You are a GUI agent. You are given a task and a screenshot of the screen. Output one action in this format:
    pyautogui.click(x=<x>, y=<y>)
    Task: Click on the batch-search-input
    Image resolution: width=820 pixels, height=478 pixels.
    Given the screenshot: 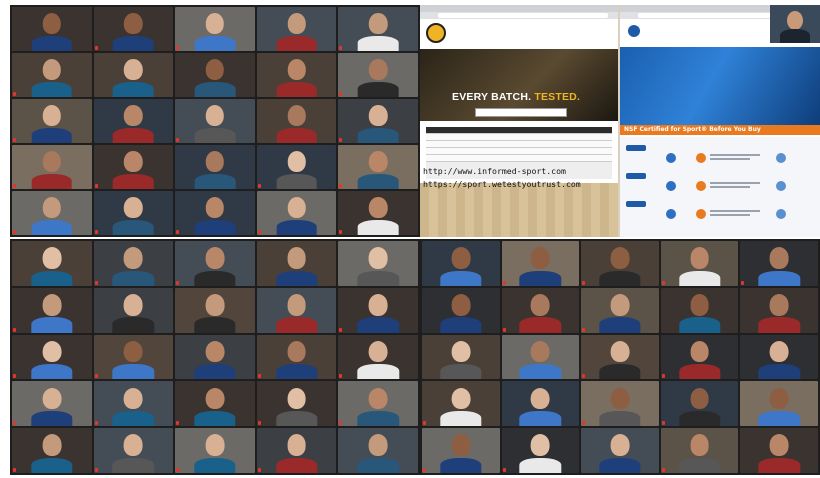 What is the action you would take?
    pyautogui.click(x=521, y=112)
    